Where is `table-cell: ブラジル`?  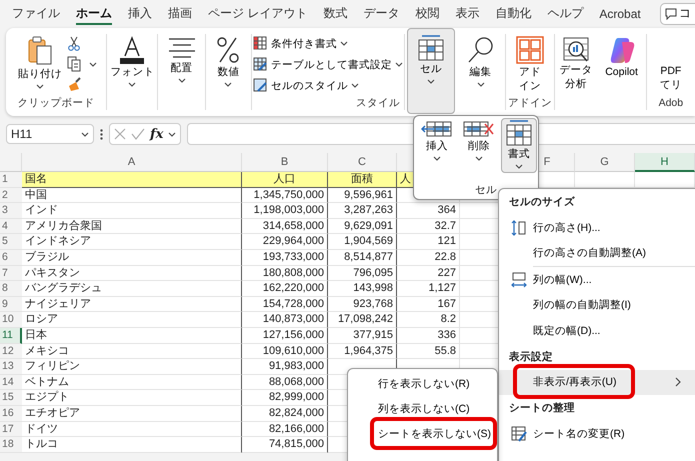
table-cell: ブラジル is located at coordinates (132, 258).